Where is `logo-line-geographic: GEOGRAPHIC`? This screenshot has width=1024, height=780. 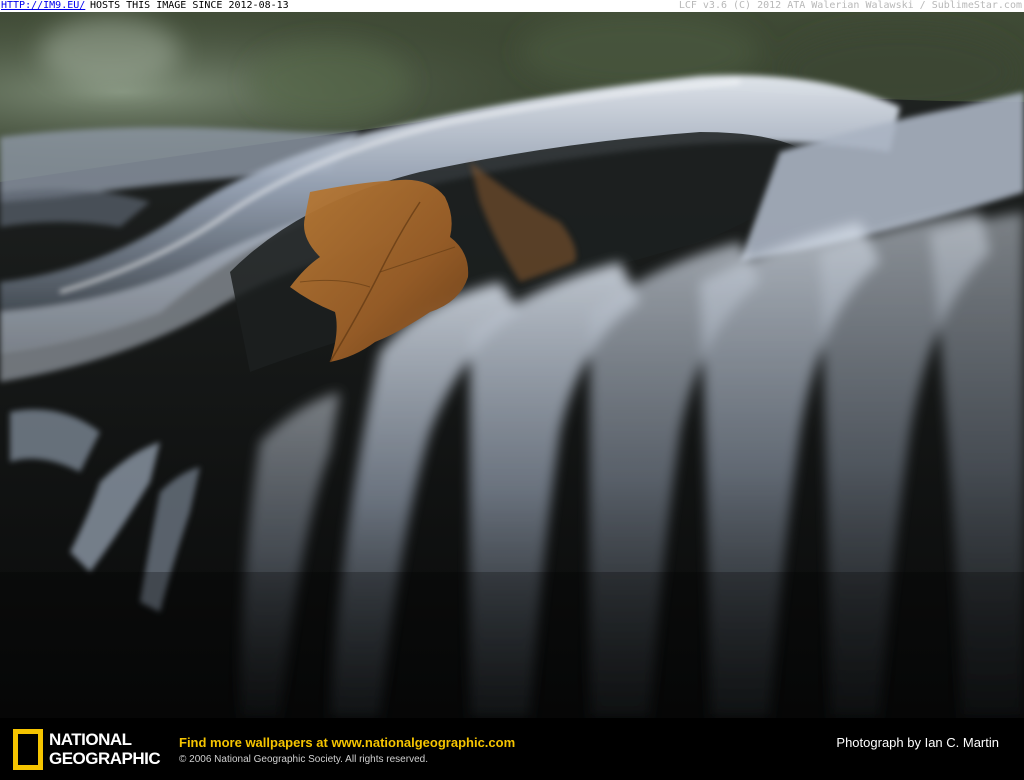 logo-line-geographic: GEOGRAPHIC is located at coordinates (105, 758).